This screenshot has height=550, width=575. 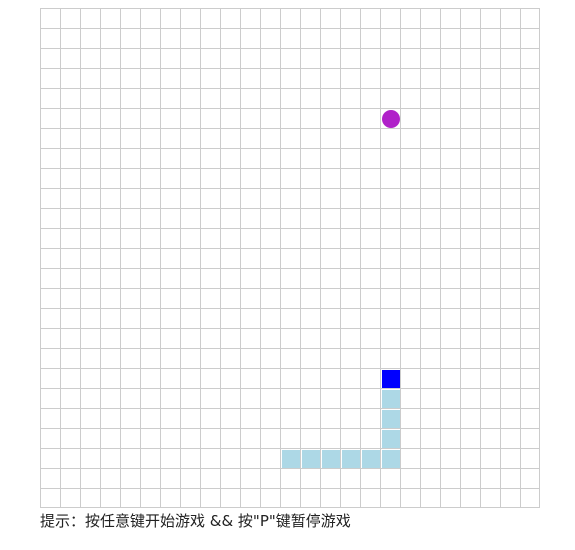 I want to click on food-pellet, so click(x=391, y=119).